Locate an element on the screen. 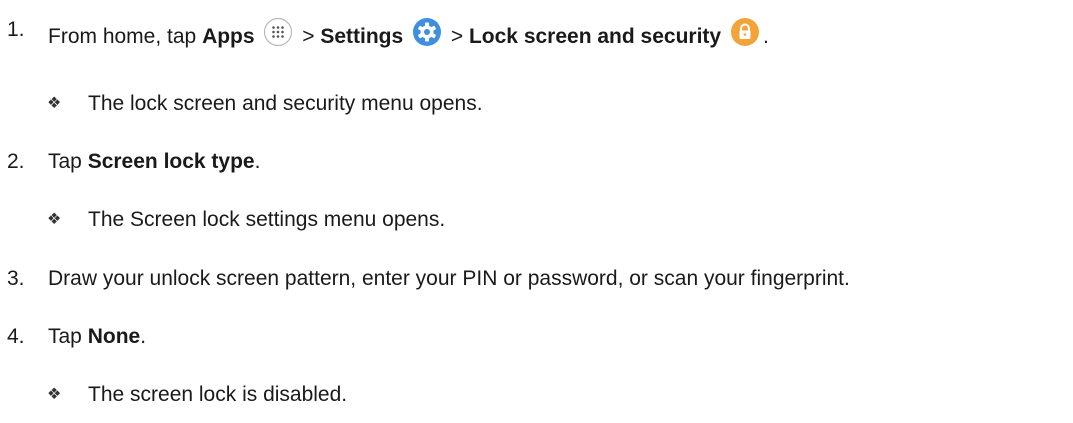 The width and height of the screenshot is (1073, 423). result-text: The Screen lock settings menu opens. is located at coordinates (267, 219).